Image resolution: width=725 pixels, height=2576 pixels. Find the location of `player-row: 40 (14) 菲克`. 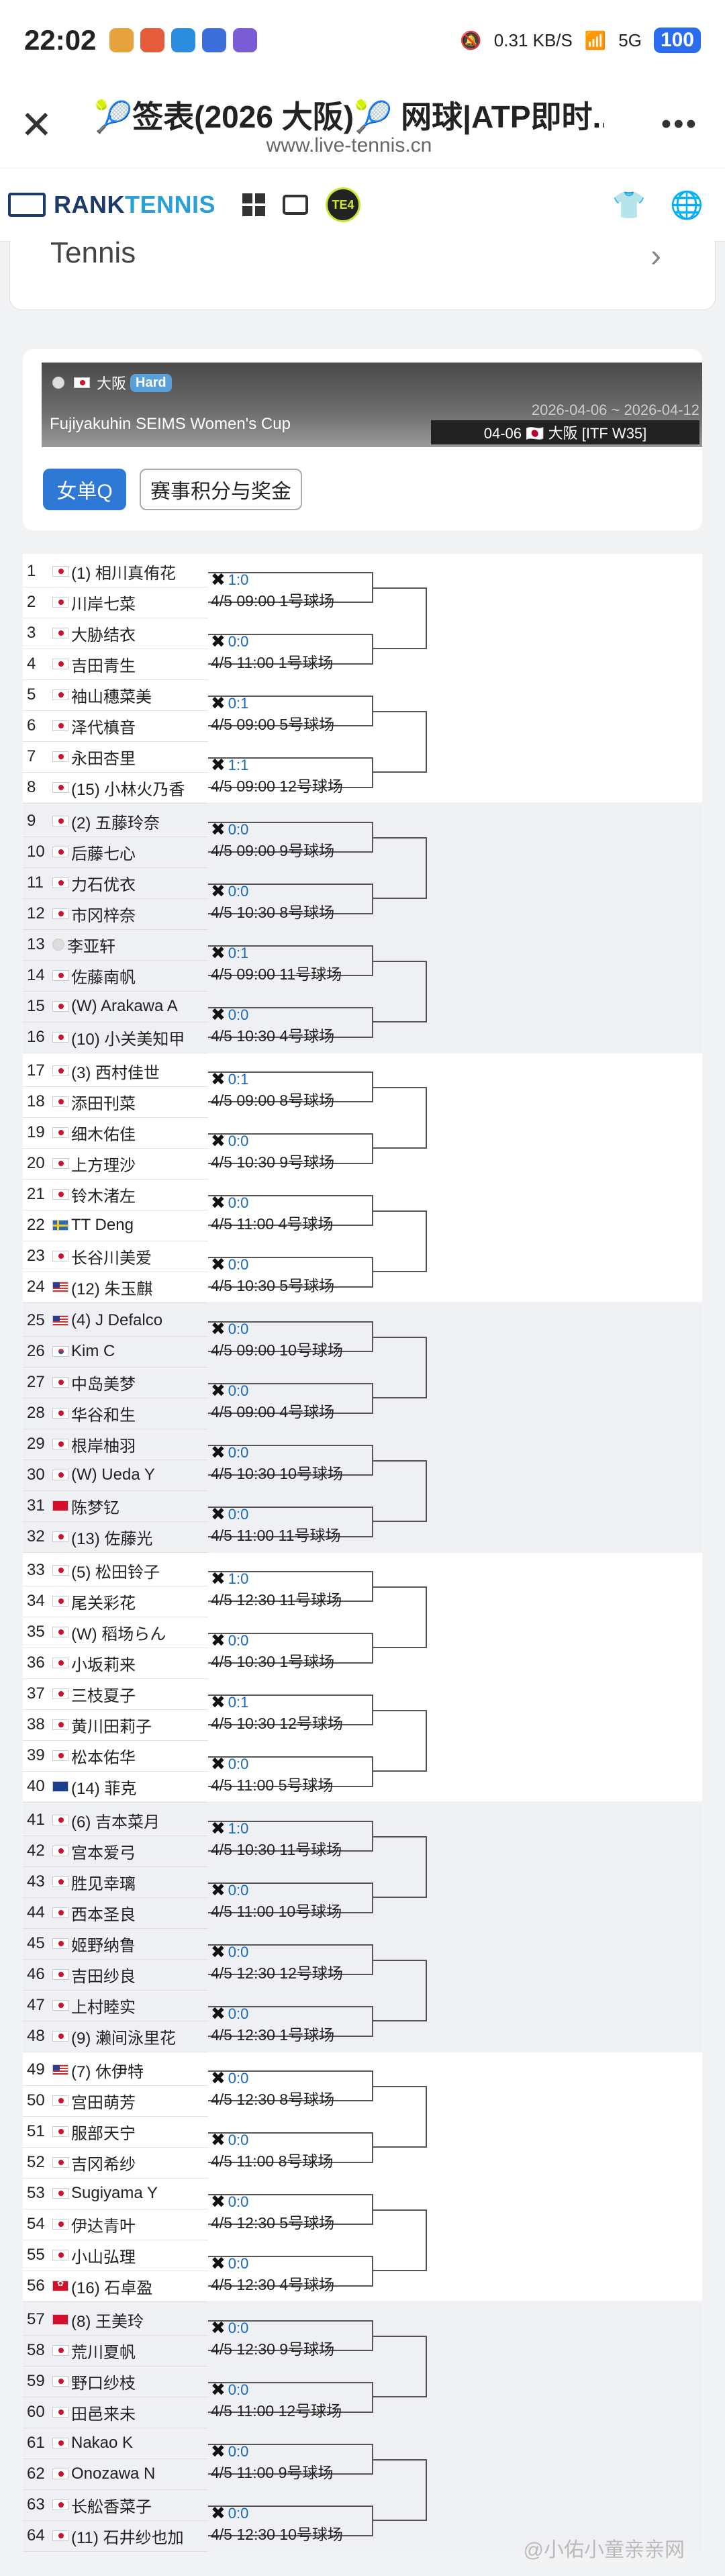

player-row: 40 (14) 菲克 is located at coordinates (115, 1787).